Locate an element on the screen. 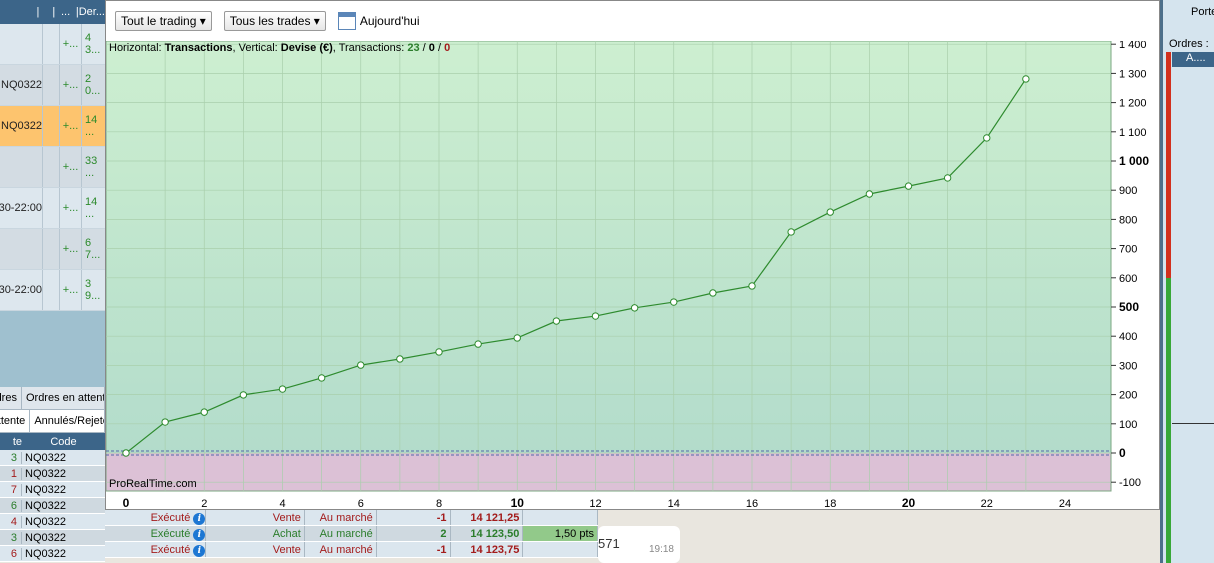 This screenshot has width=1214, height=563. tab-executed: Exécuté / En attente is located at coordinates (15, 421).